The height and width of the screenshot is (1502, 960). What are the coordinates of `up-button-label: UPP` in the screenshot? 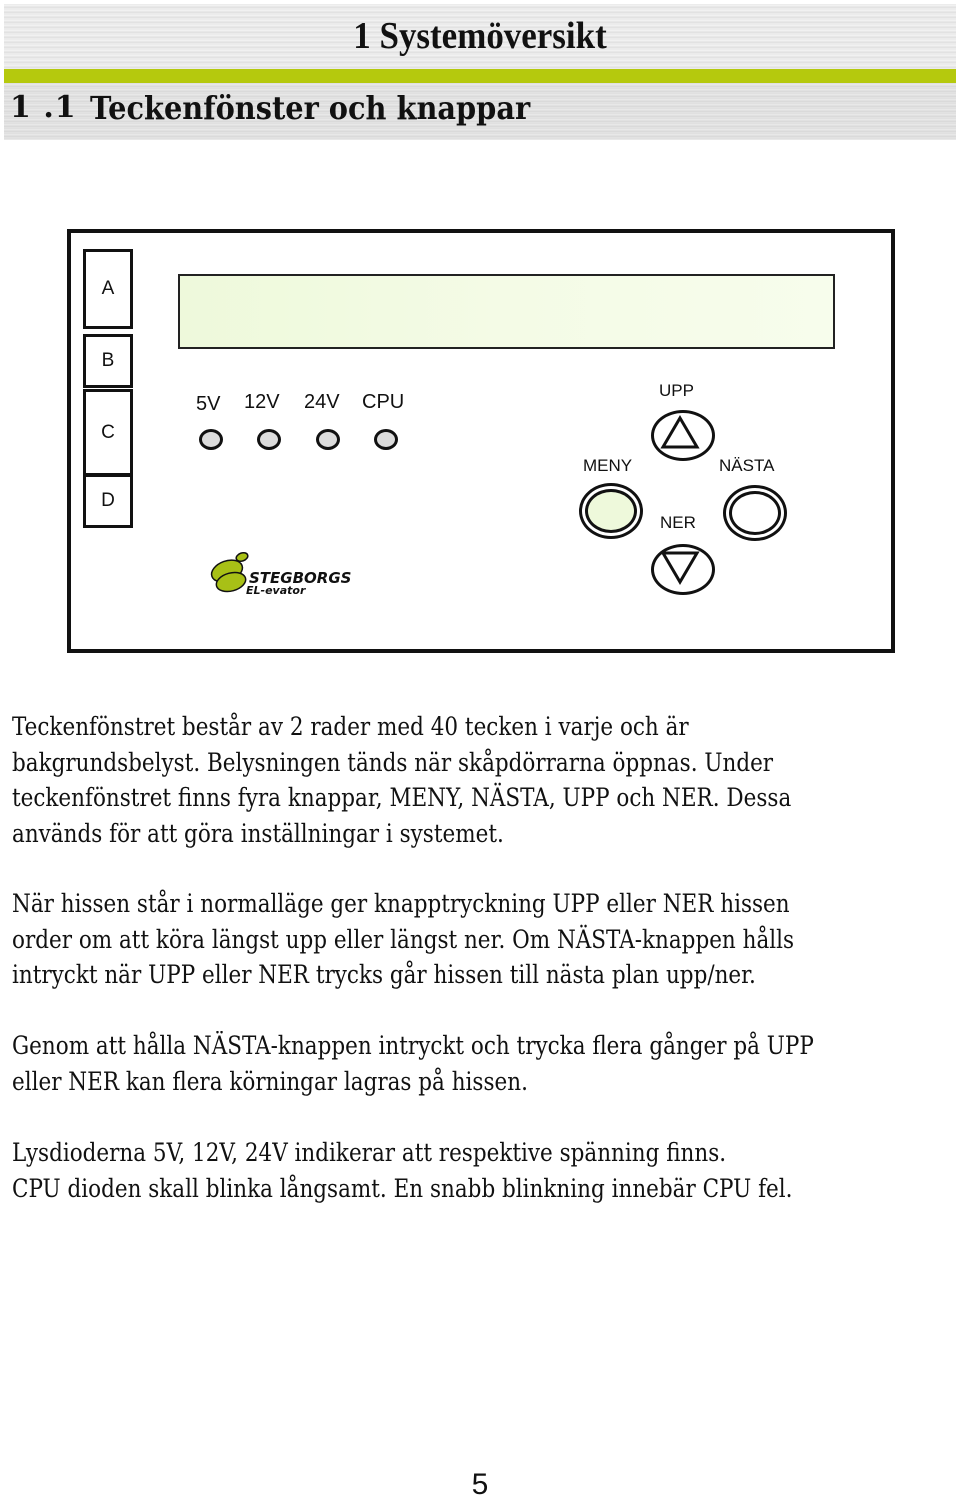 It's located at (676, 390).